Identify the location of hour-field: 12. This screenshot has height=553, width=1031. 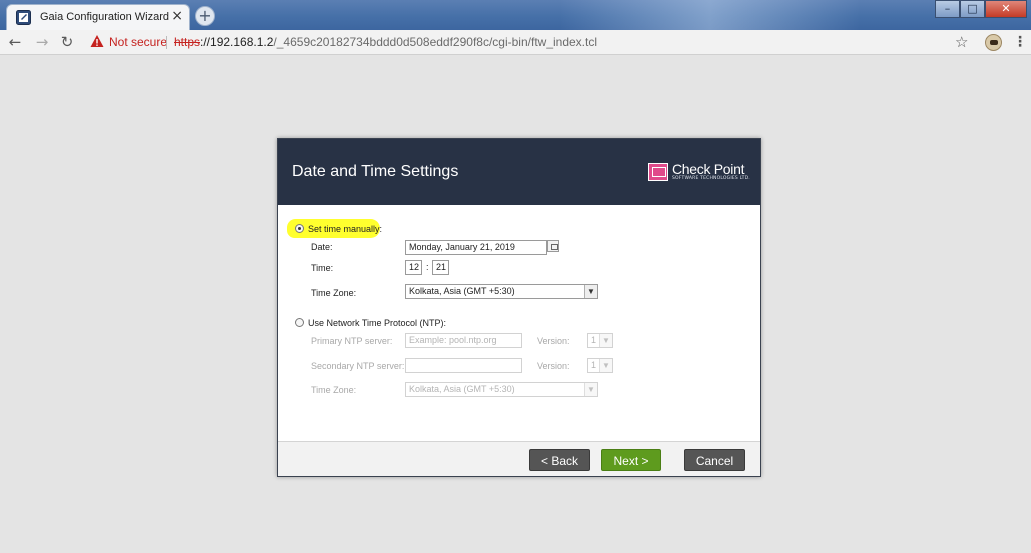
(413, 267).